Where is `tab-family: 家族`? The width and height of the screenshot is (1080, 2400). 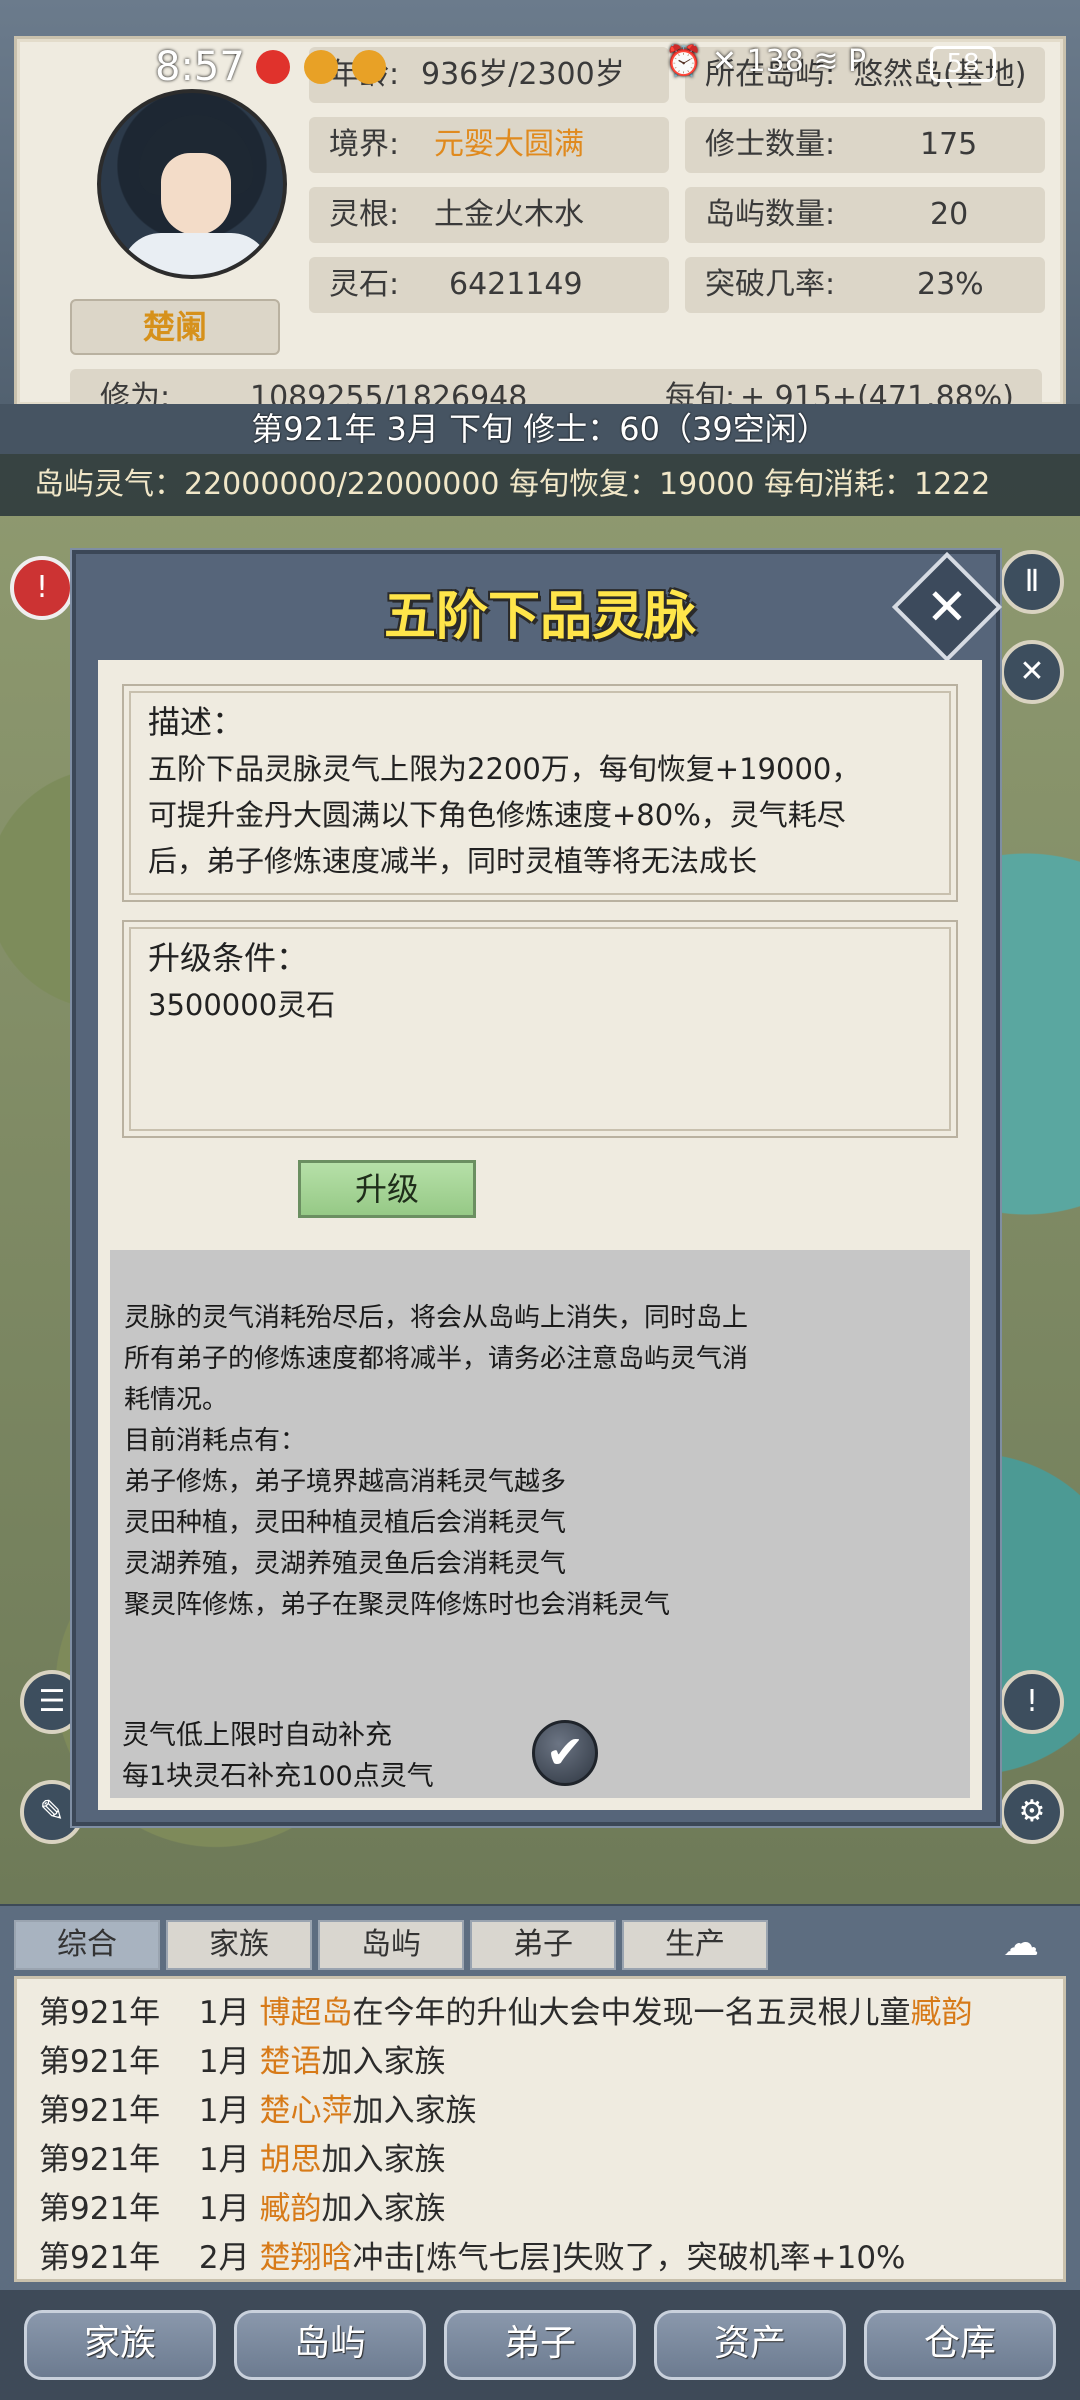 tab-family: 家族 is located at coordinates (239, 1945).